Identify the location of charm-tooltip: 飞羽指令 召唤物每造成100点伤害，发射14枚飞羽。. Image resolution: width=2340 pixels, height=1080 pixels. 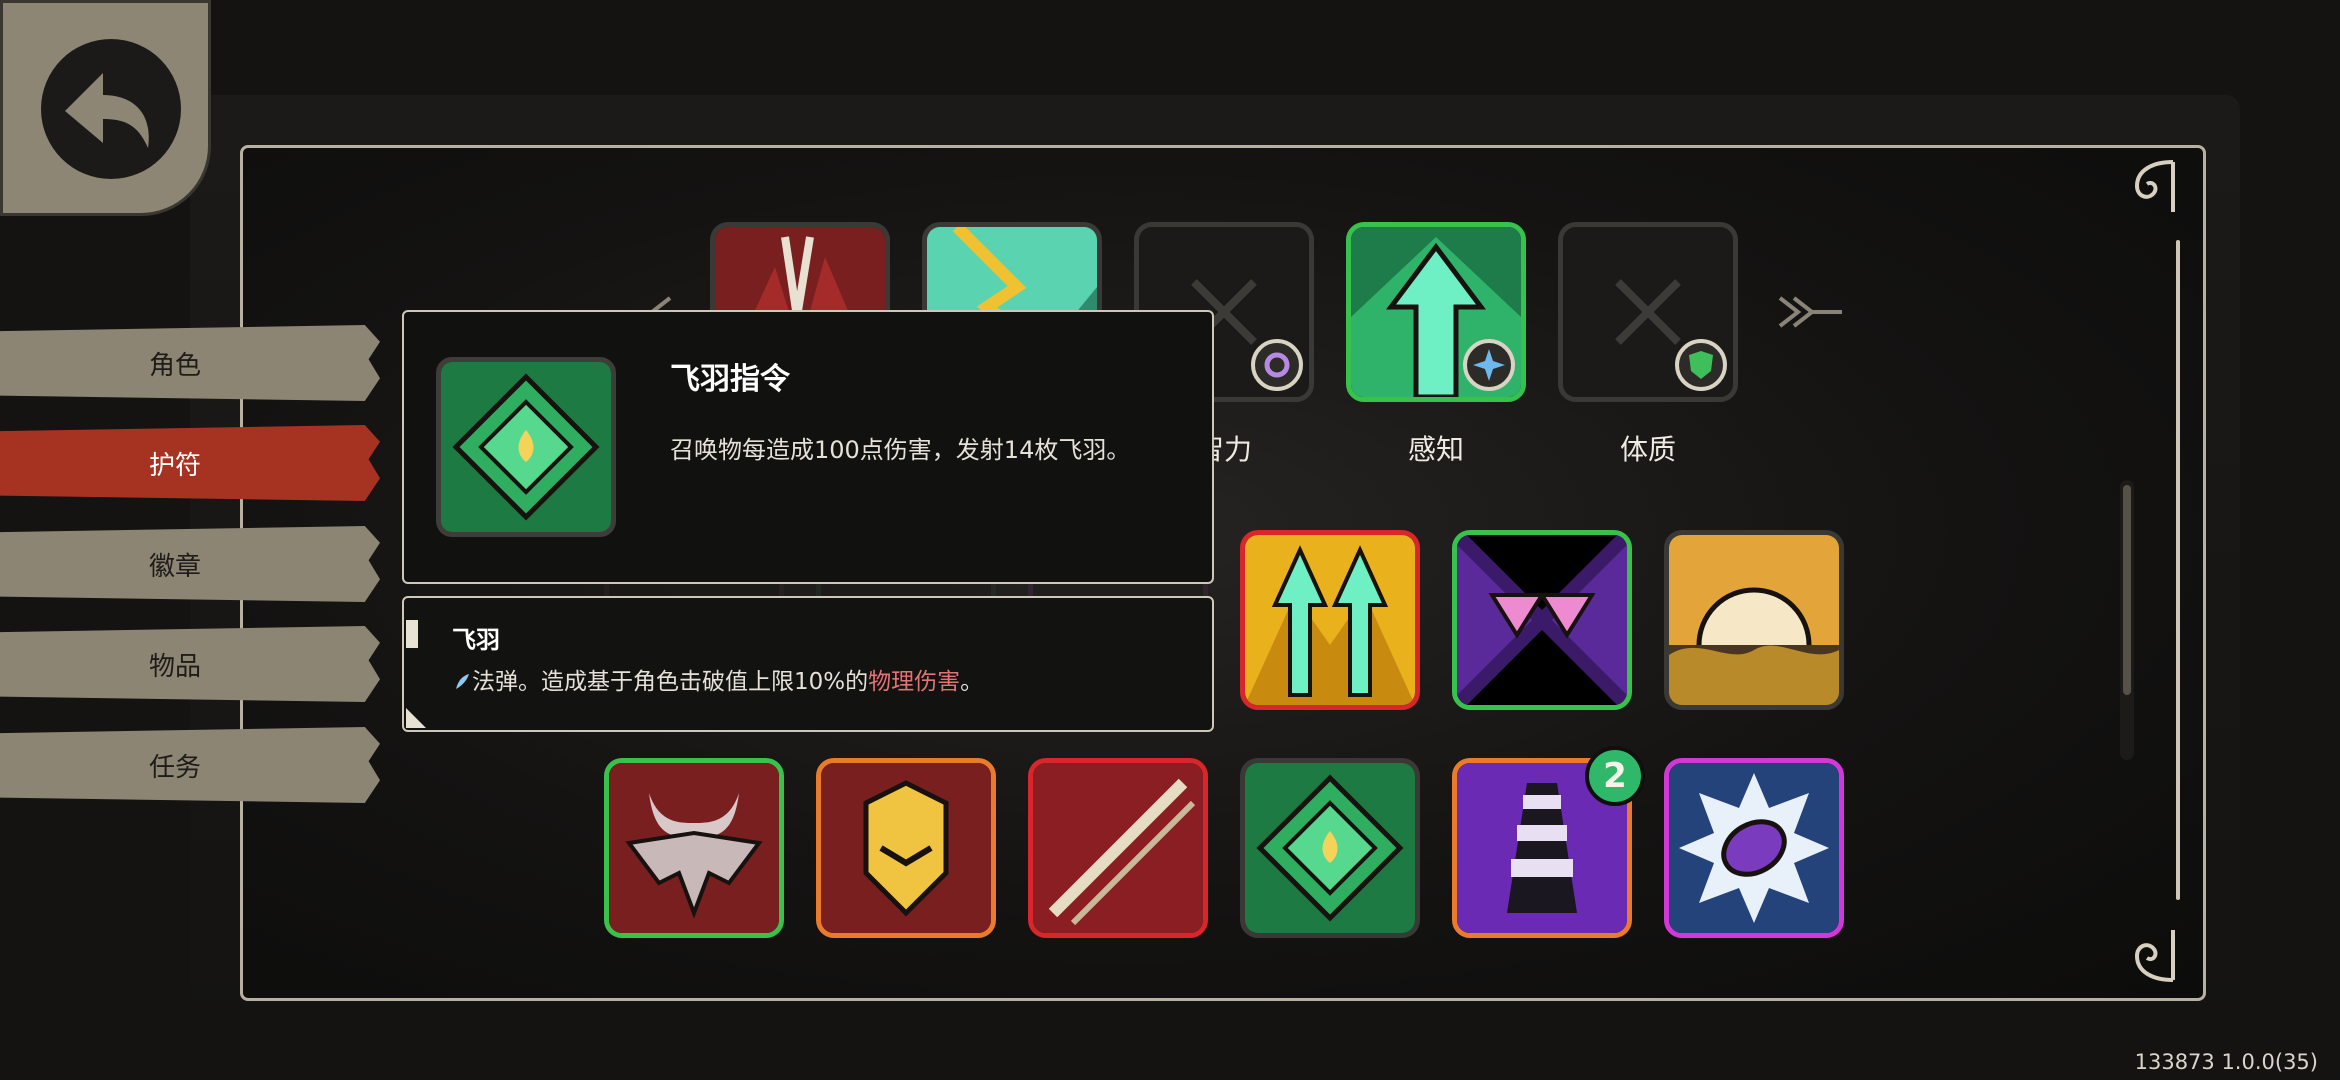
(808, 447).